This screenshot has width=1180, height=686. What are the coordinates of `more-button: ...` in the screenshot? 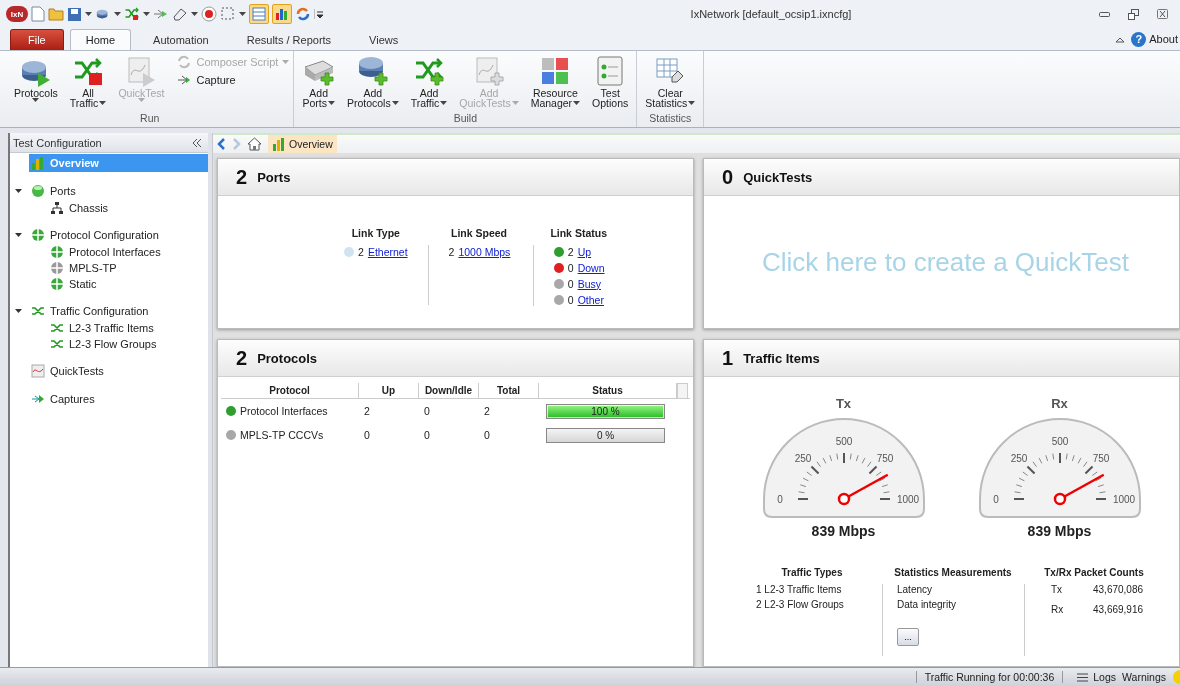 It's located at (908, 637).